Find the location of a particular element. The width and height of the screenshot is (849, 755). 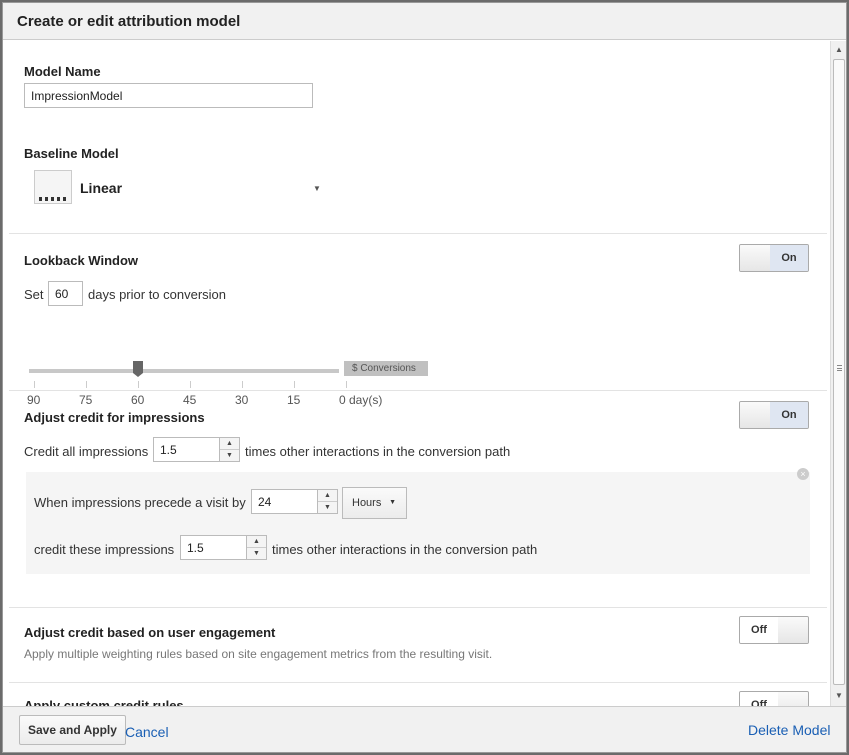

credit-these-stepper: ▲ ▼ is located at coordinates (257, 547).